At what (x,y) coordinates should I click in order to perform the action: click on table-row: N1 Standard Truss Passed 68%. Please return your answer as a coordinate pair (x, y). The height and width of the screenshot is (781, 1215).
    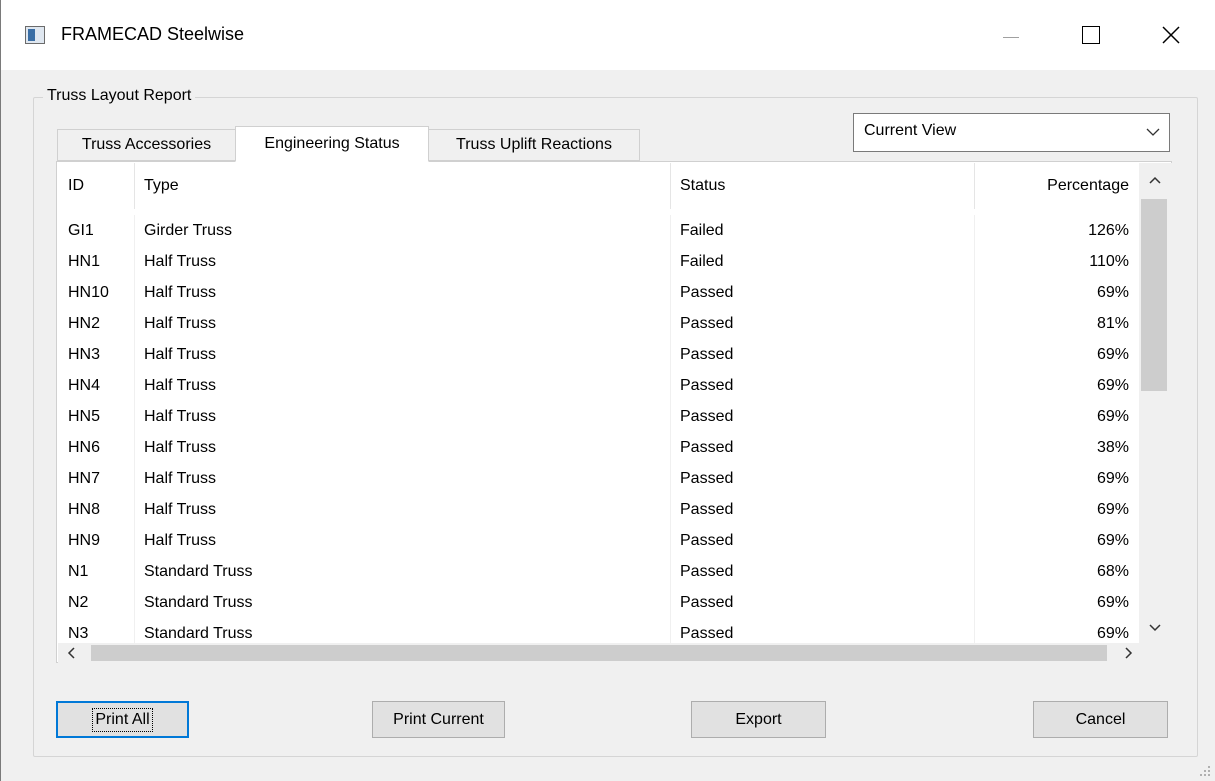
    Looking at the image, I should click on (598, 571).